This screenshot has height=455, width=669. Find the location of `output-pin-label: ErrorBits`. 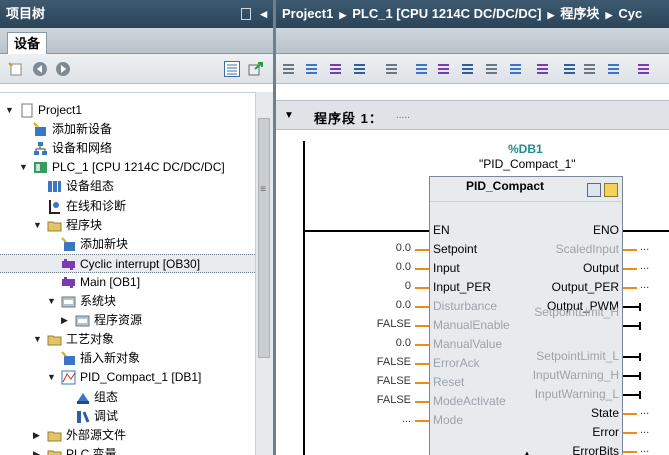

output-pin-label: ErrorBits is located at coordinates (595, 449).